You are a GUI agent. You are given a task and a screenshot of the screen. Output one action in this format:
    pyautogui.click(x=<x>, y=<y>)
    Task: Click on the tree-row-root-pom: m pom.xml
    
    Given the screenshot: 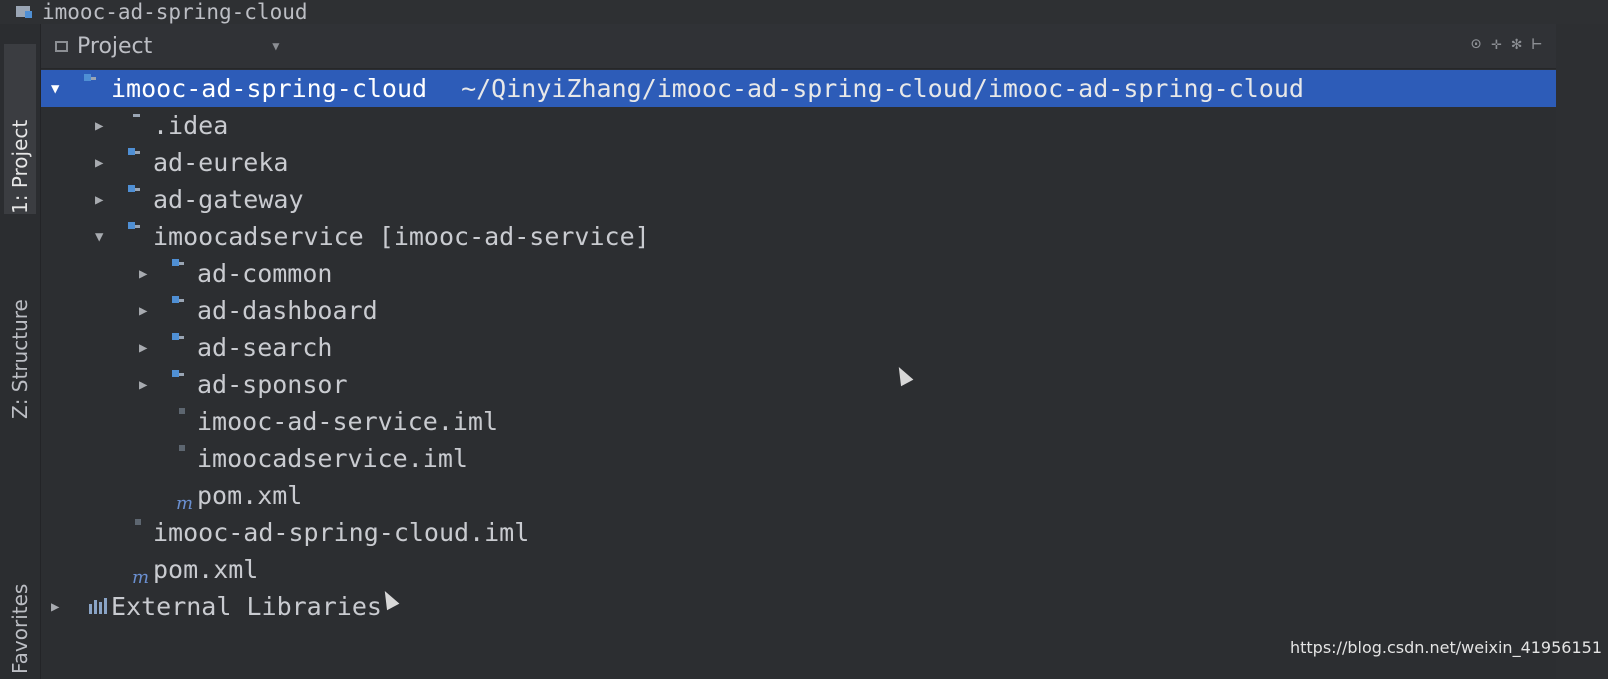 What is the action you would take?
    pyautogui.click(x=798, y=569)
    